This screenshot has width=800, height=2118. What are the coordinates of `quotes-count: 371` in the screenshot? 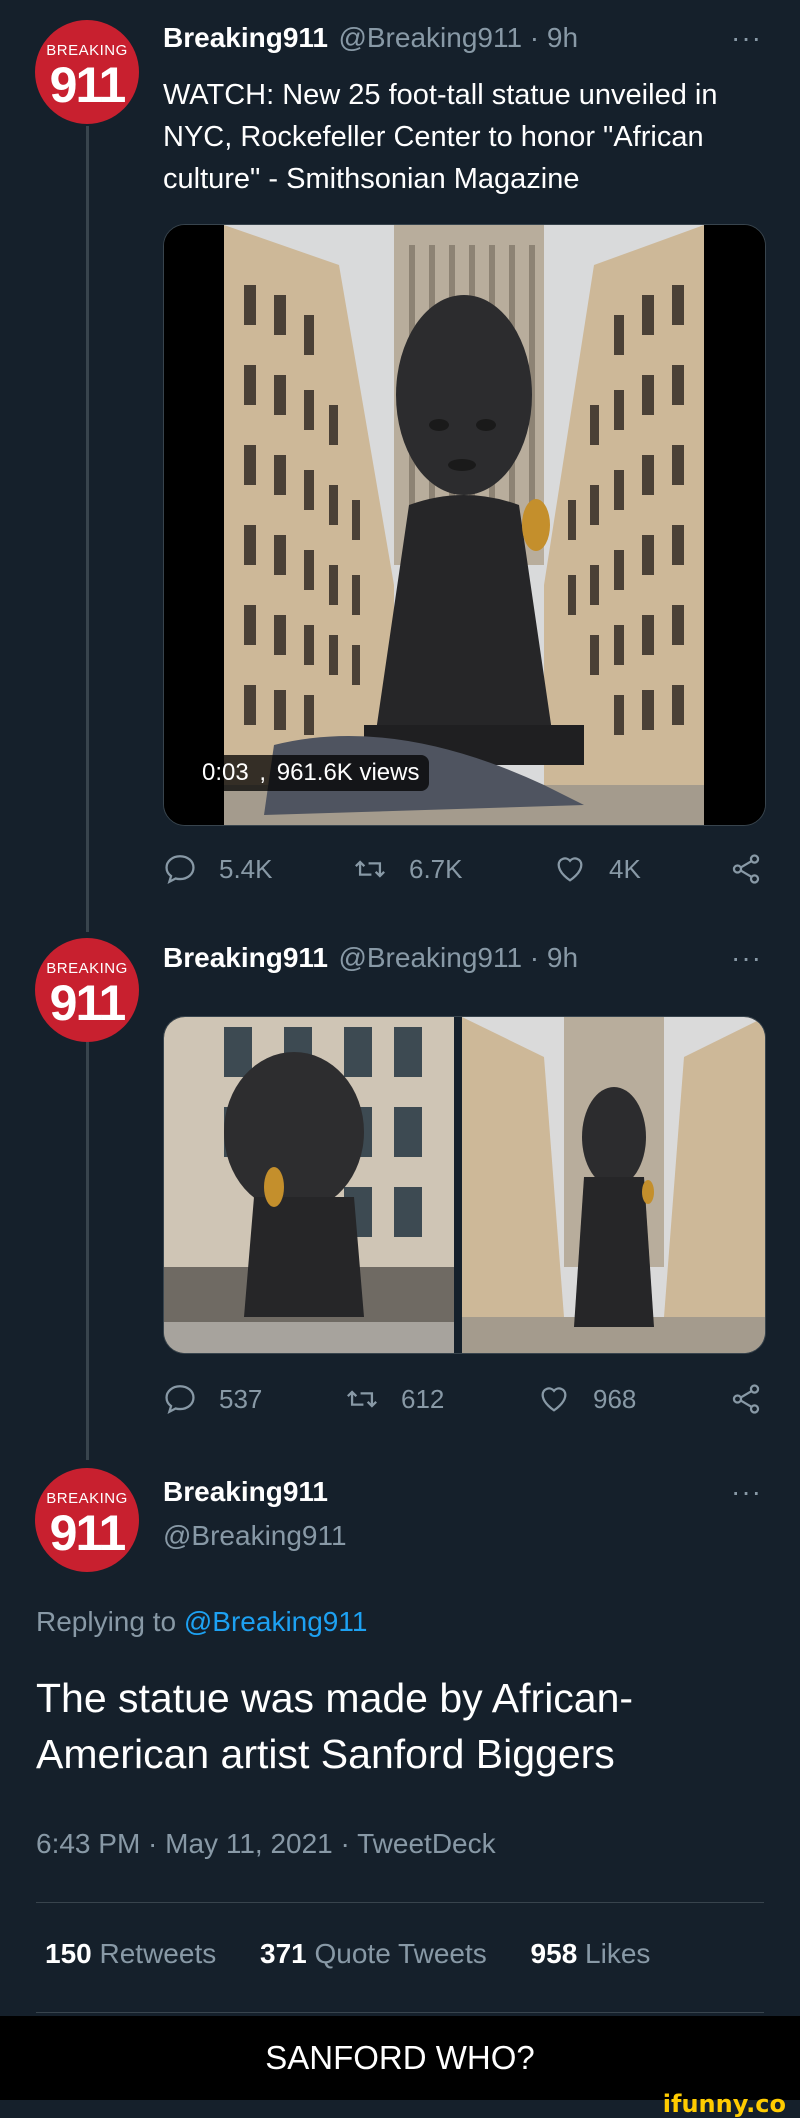 It's located at (283, 1953).